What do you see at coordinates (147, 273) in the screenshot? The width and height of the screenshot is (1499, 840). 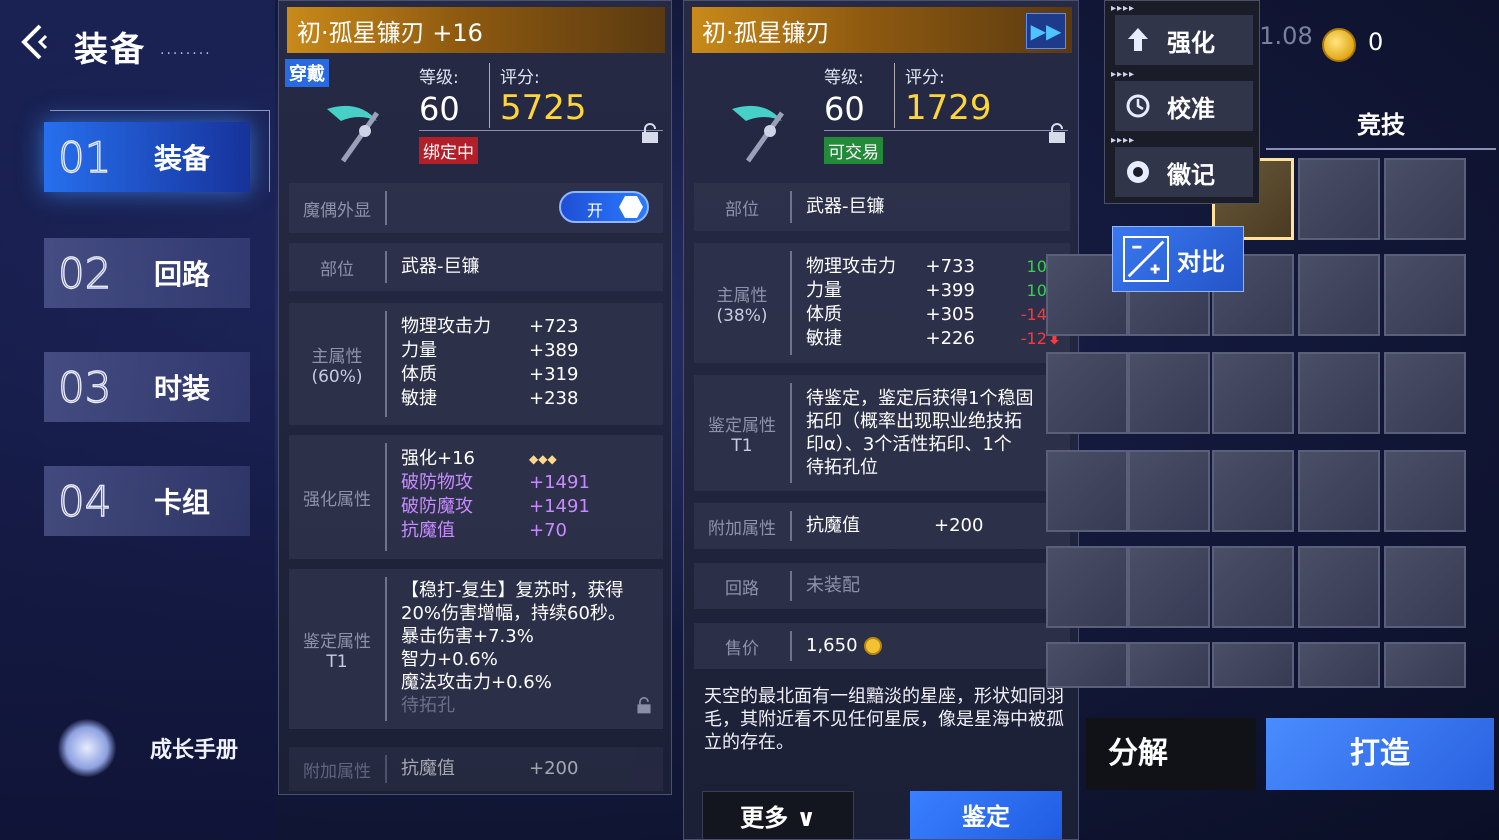 I see `nav-item-circuit: 02 回路` at bounding box center [147, 273].